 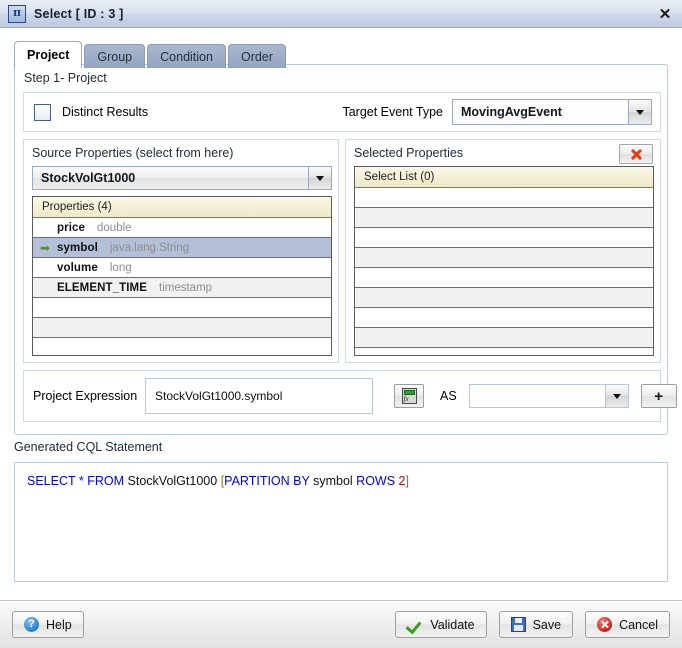 I want to click on calculator-fx-icon, so click(x=409, y=396).